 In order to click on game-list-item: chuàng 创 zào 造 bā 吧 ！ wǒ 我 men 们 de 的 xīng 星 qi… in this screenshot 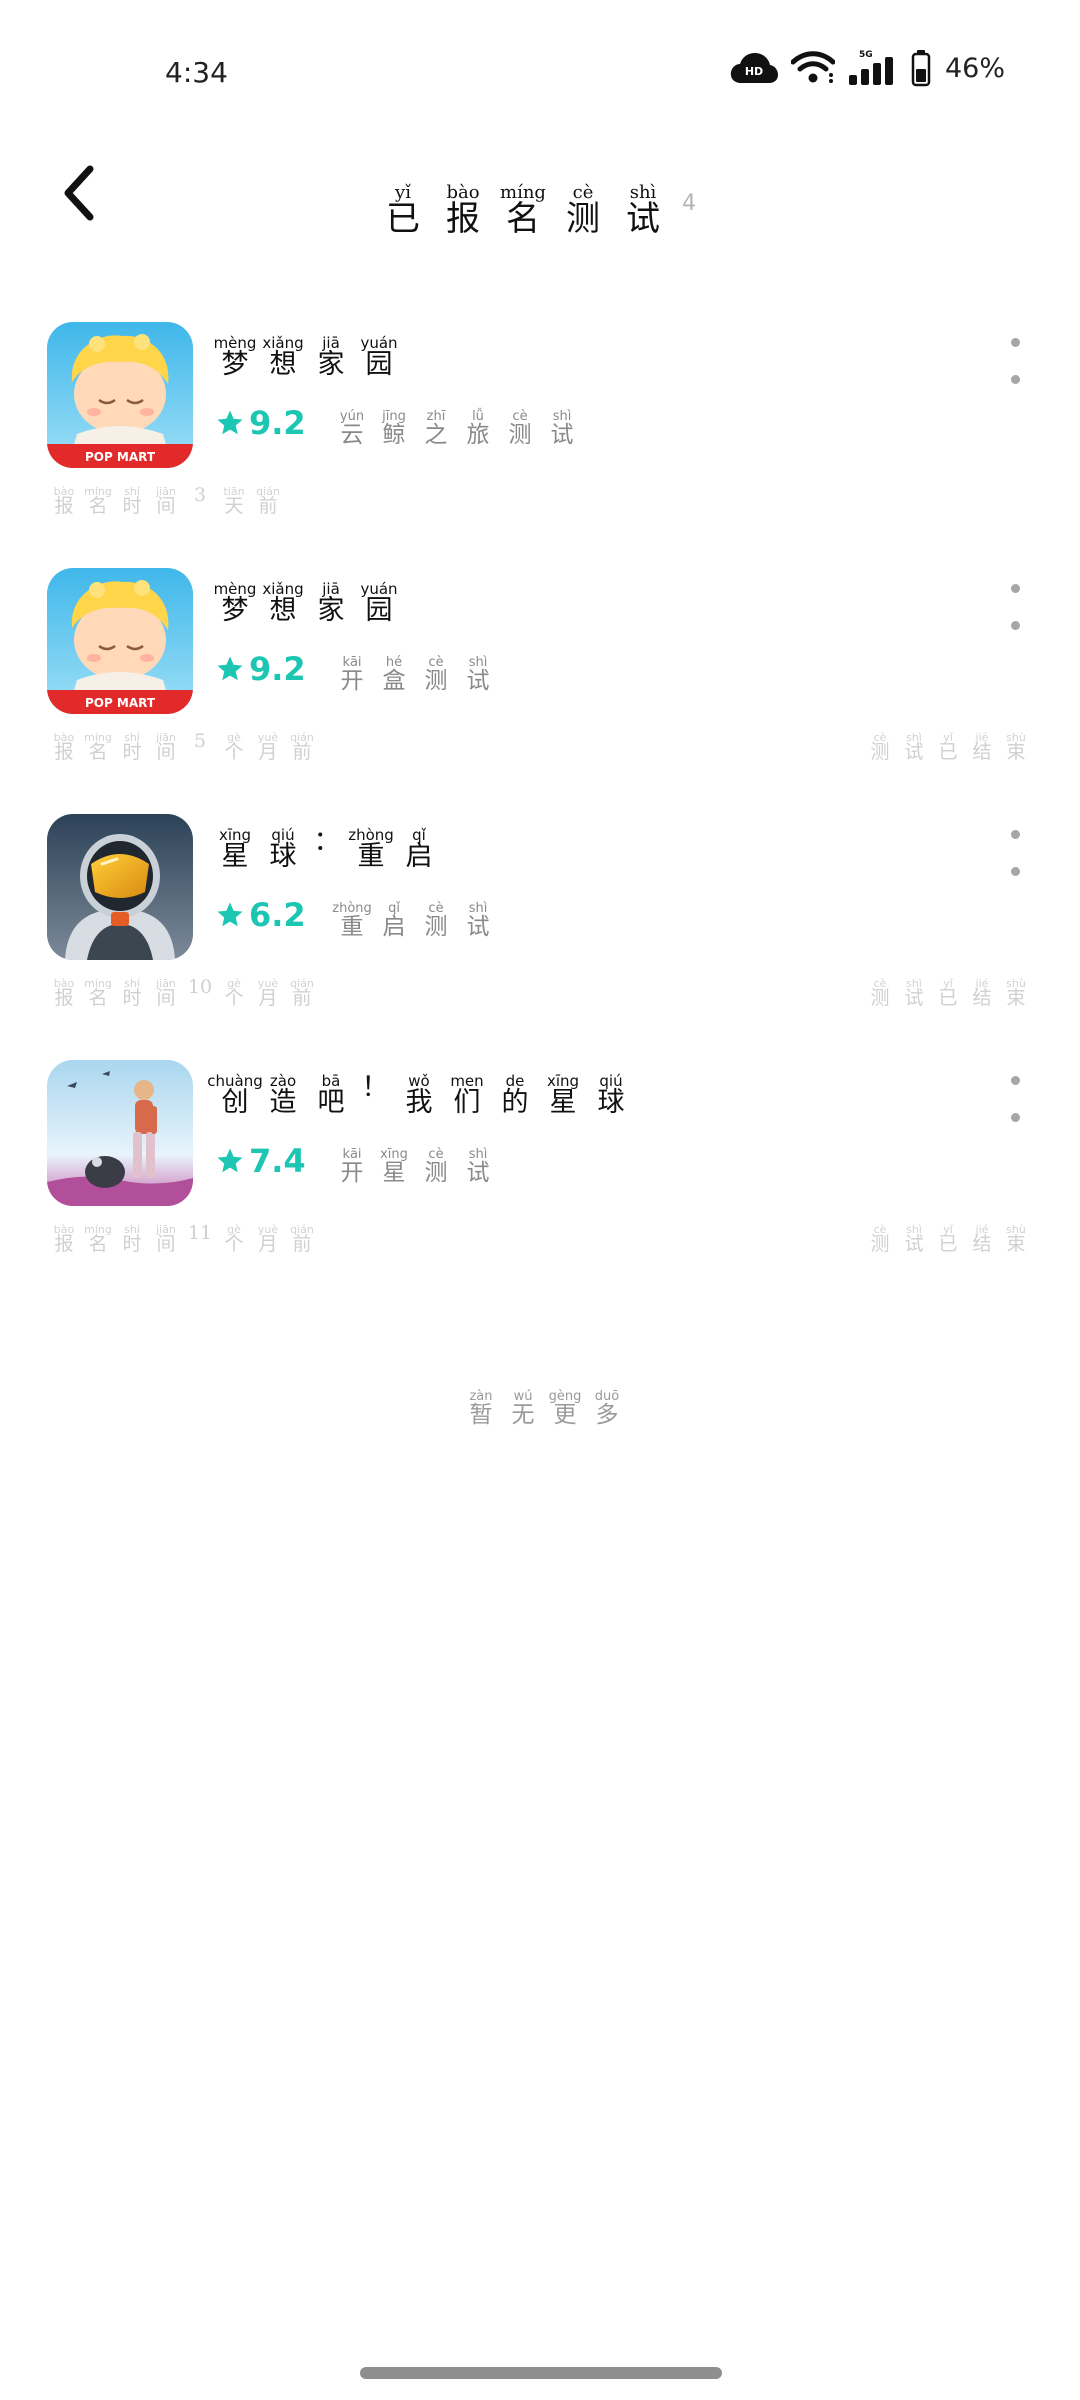, I will do `click(540, 1180)`.